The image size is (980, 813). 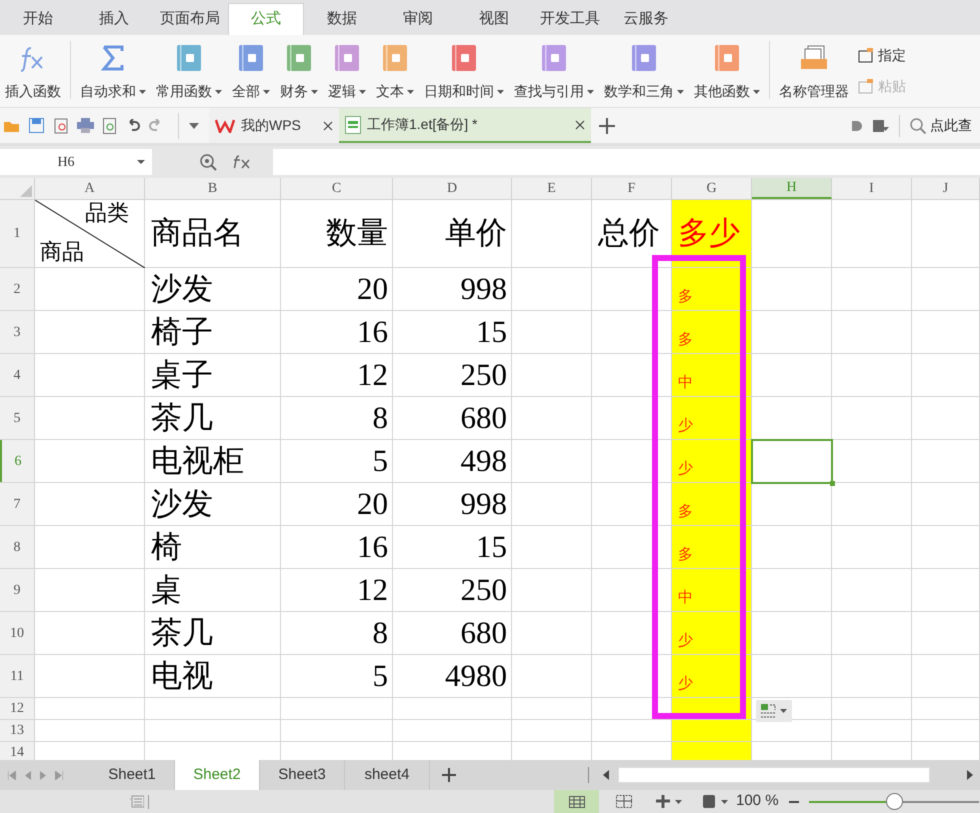 What do you see at coordinates (85, 125) in the screenshot?
I see `print-icon` at bounding box center [85, 125].